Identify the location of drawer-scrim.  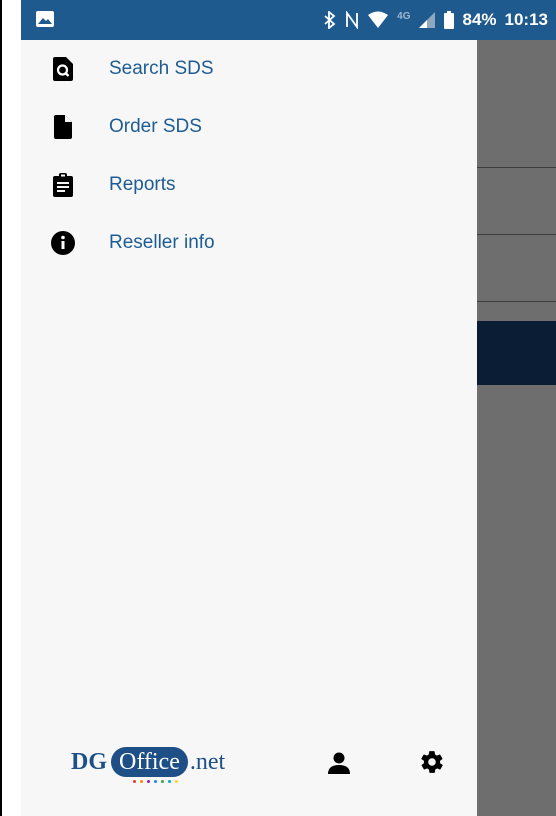
(516, 428).